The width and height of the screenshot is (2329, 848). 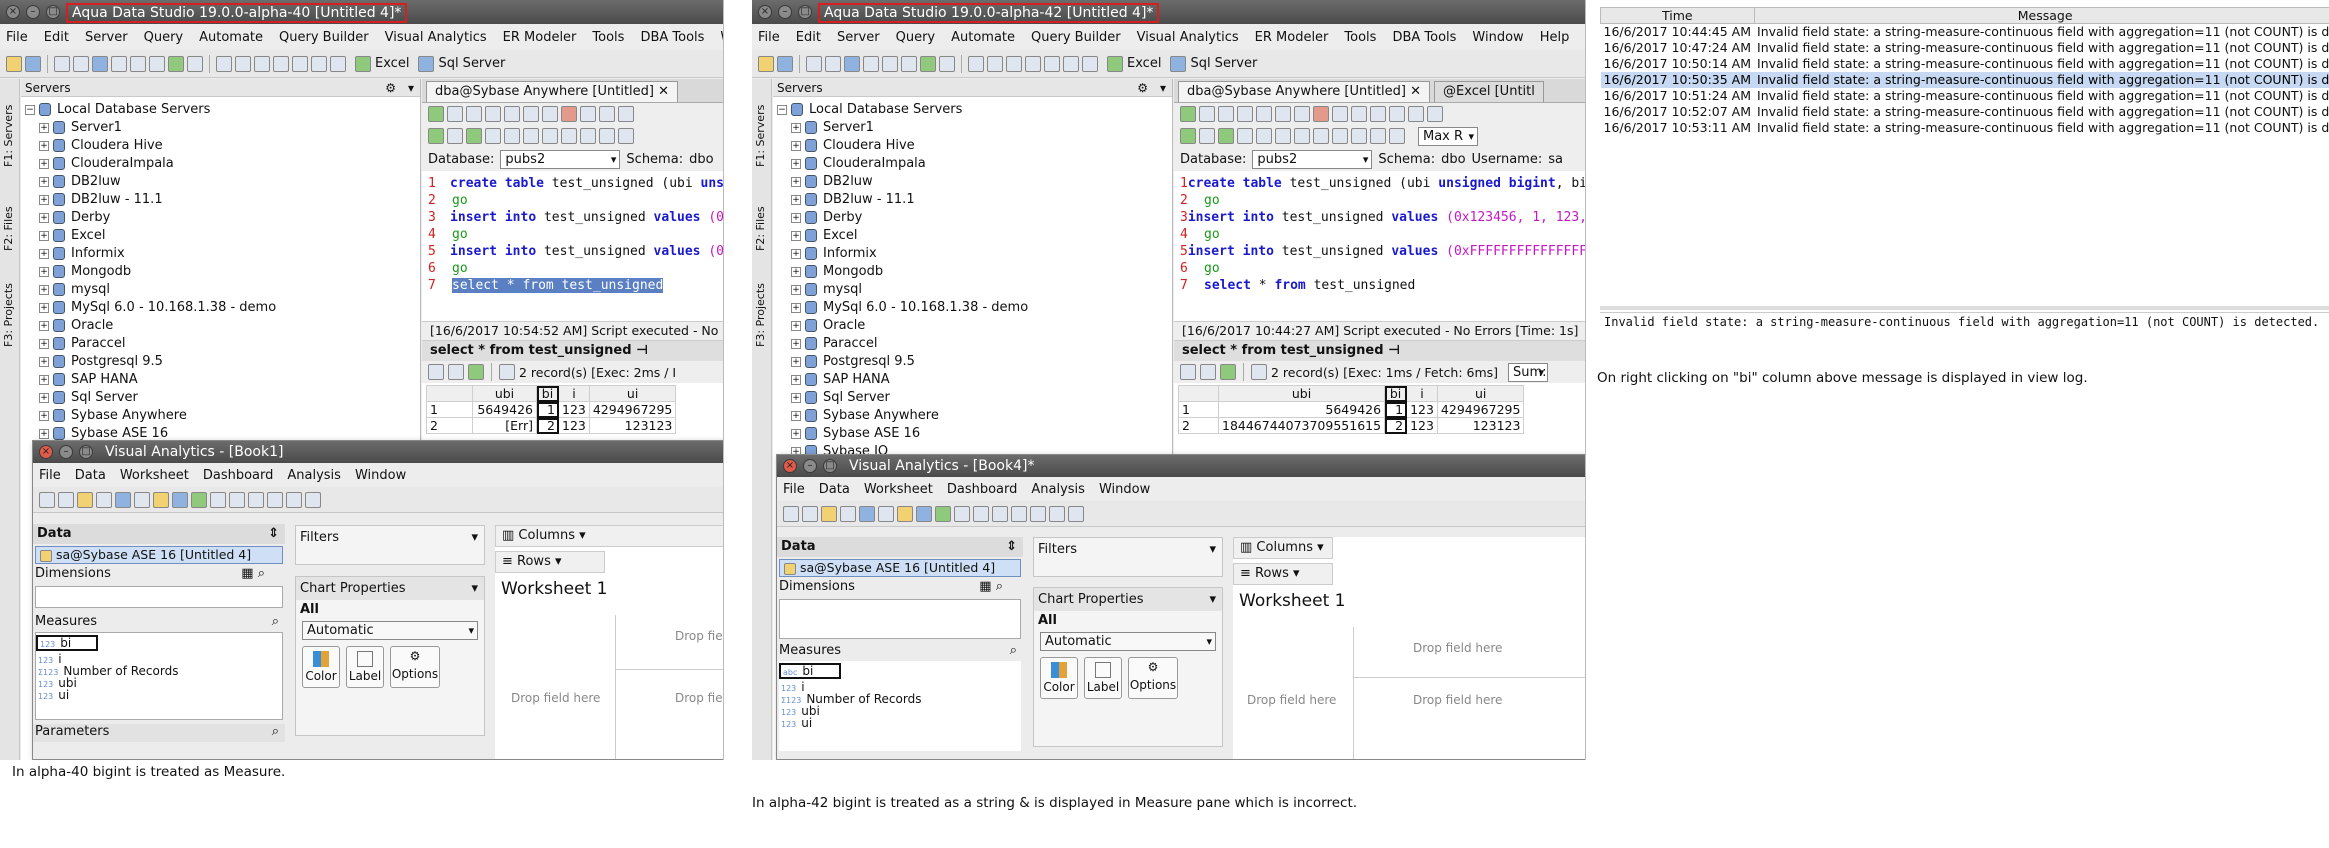 I want to click on table-row: 1 5649426 1 123 4294967295, so click(x=551, y=409).